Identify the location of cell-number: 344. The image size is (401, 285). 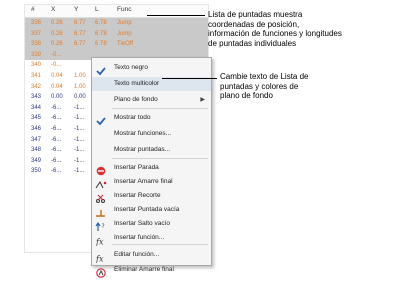
(36, 107).